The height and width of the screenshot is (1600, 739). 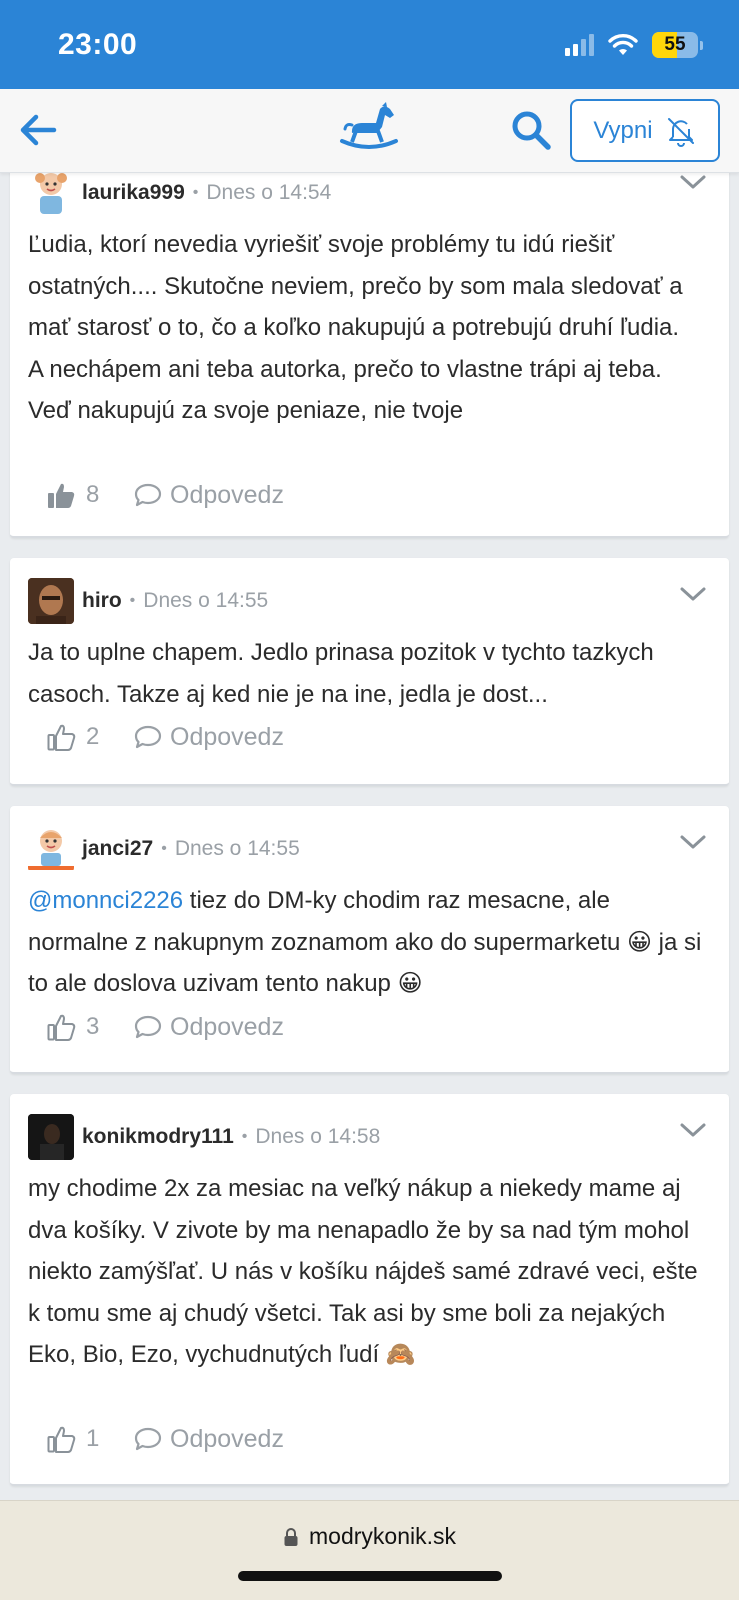 I want to click on comment-header: laurika999 • Dnes o 14:54, so click(x=179, y=193).